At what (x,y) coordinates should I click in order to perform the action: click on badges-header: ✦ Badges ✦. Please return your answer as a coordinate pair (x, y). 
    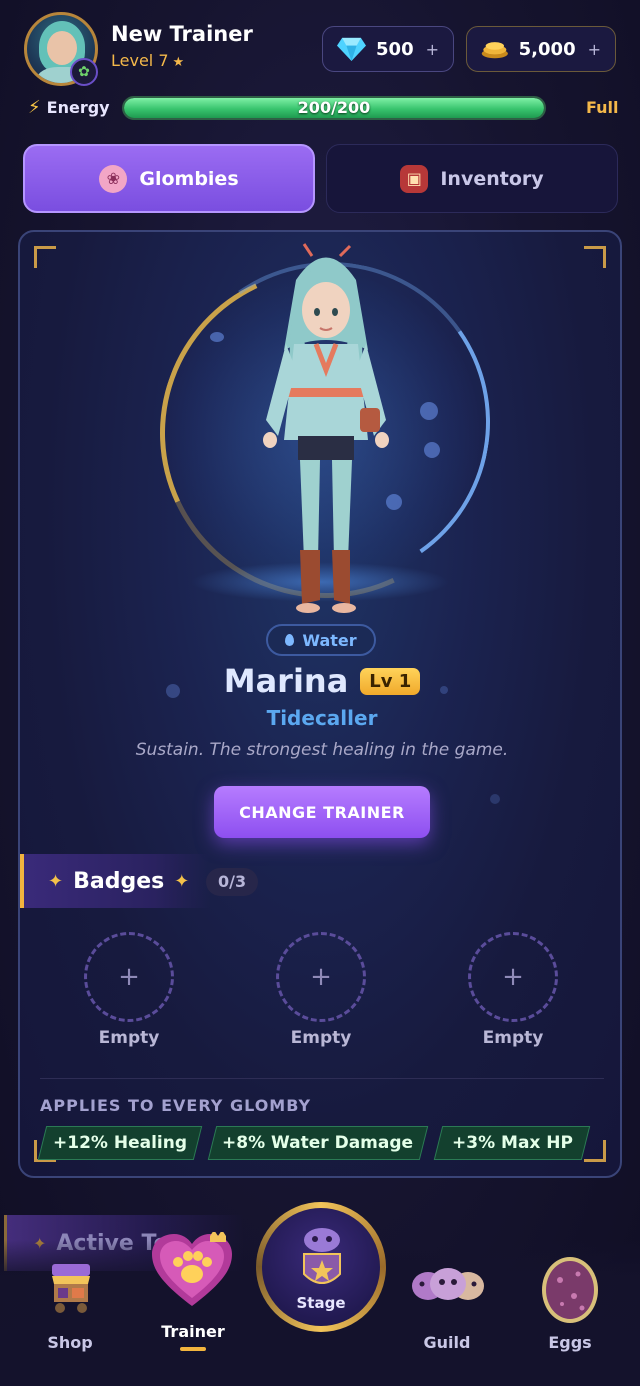
    Looking at the image, I should click on (115, 881).